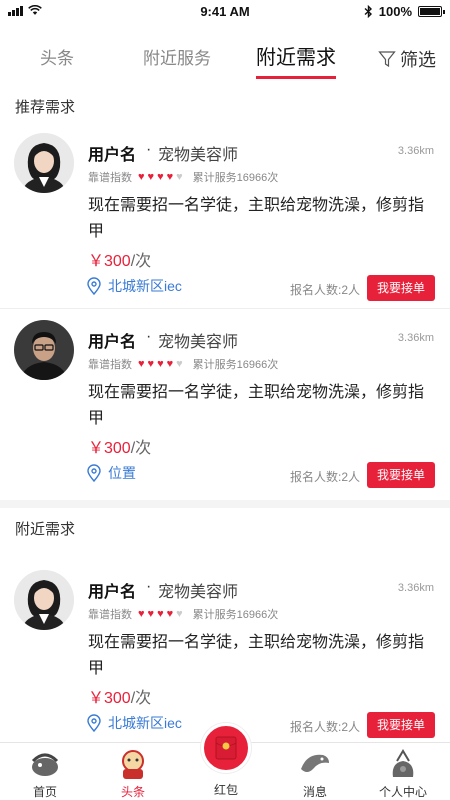 The width and height of the screenshot is (450, 800). What do you see at coordinates (296, 77) in the screenshot?
I see `active-tab-indicator` at bounding box center [296, 77].